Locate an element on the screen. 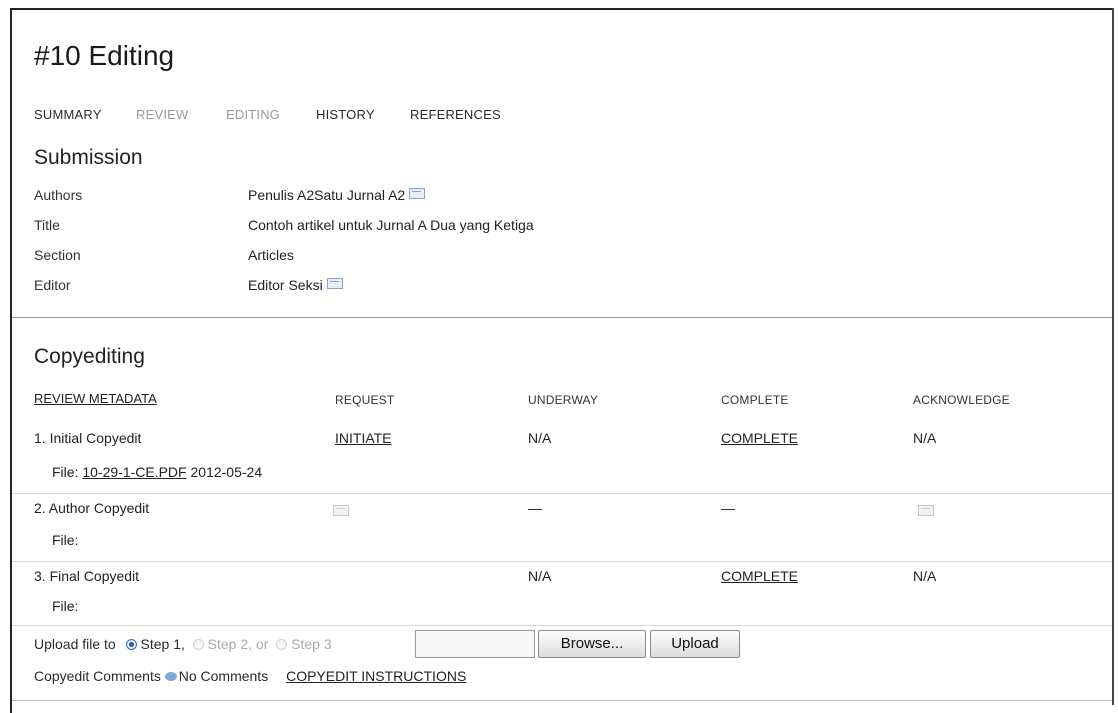 Image resolution: width=1118 pixels, height=713 pixels. file-label: File: is located at coordinates (65, 472).